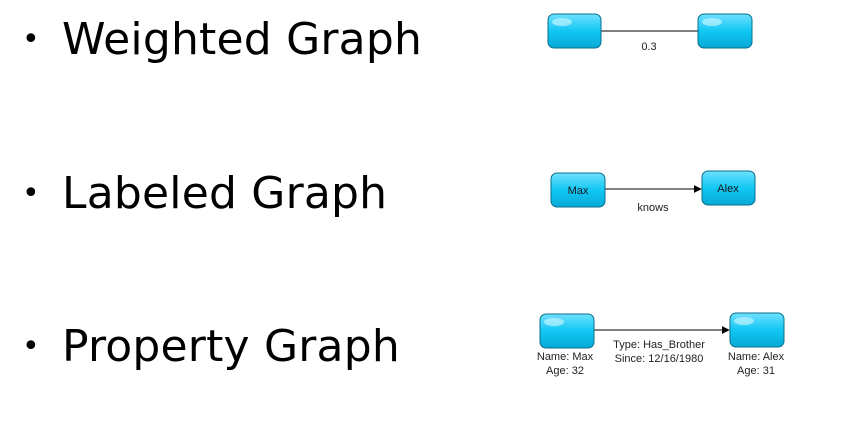  I want to click on labeled-node-max-label: Max, so click(578, 191).